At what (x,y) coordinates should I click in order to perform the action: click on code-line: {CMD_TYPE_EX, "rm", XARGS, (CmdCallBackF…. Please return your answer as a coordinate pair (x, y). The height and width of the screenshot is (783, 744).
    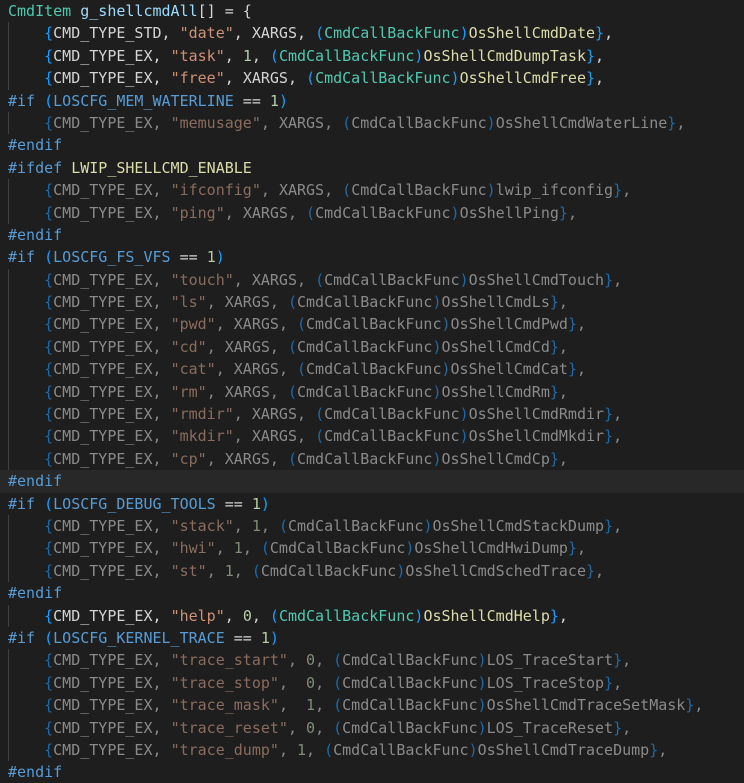
    Looking at the image, I should click on (372, 392).